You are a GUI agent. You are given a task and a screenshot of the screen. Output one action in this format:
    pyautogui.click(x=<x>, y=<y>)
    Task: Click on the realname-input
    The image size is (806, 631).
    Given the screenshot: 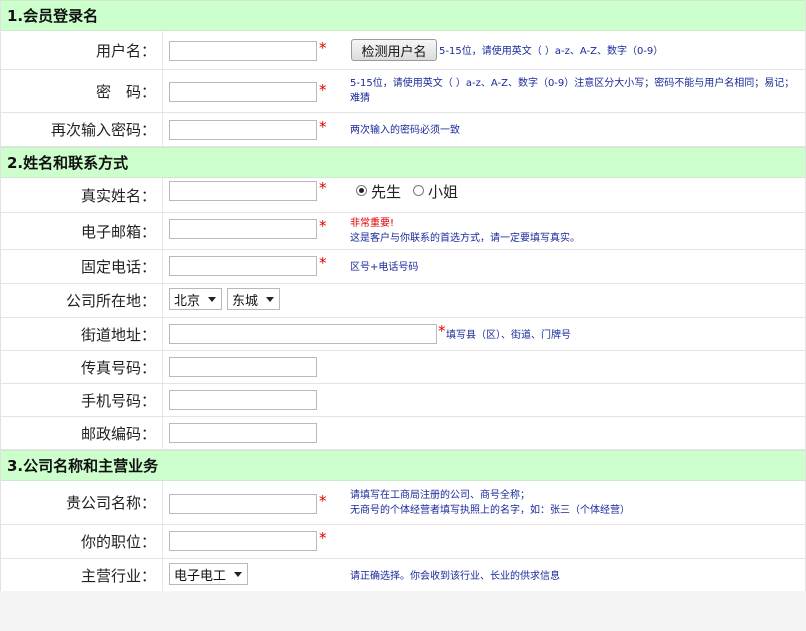 What is the action you would take?
    pyautogui.click(x=243, y=191)
    